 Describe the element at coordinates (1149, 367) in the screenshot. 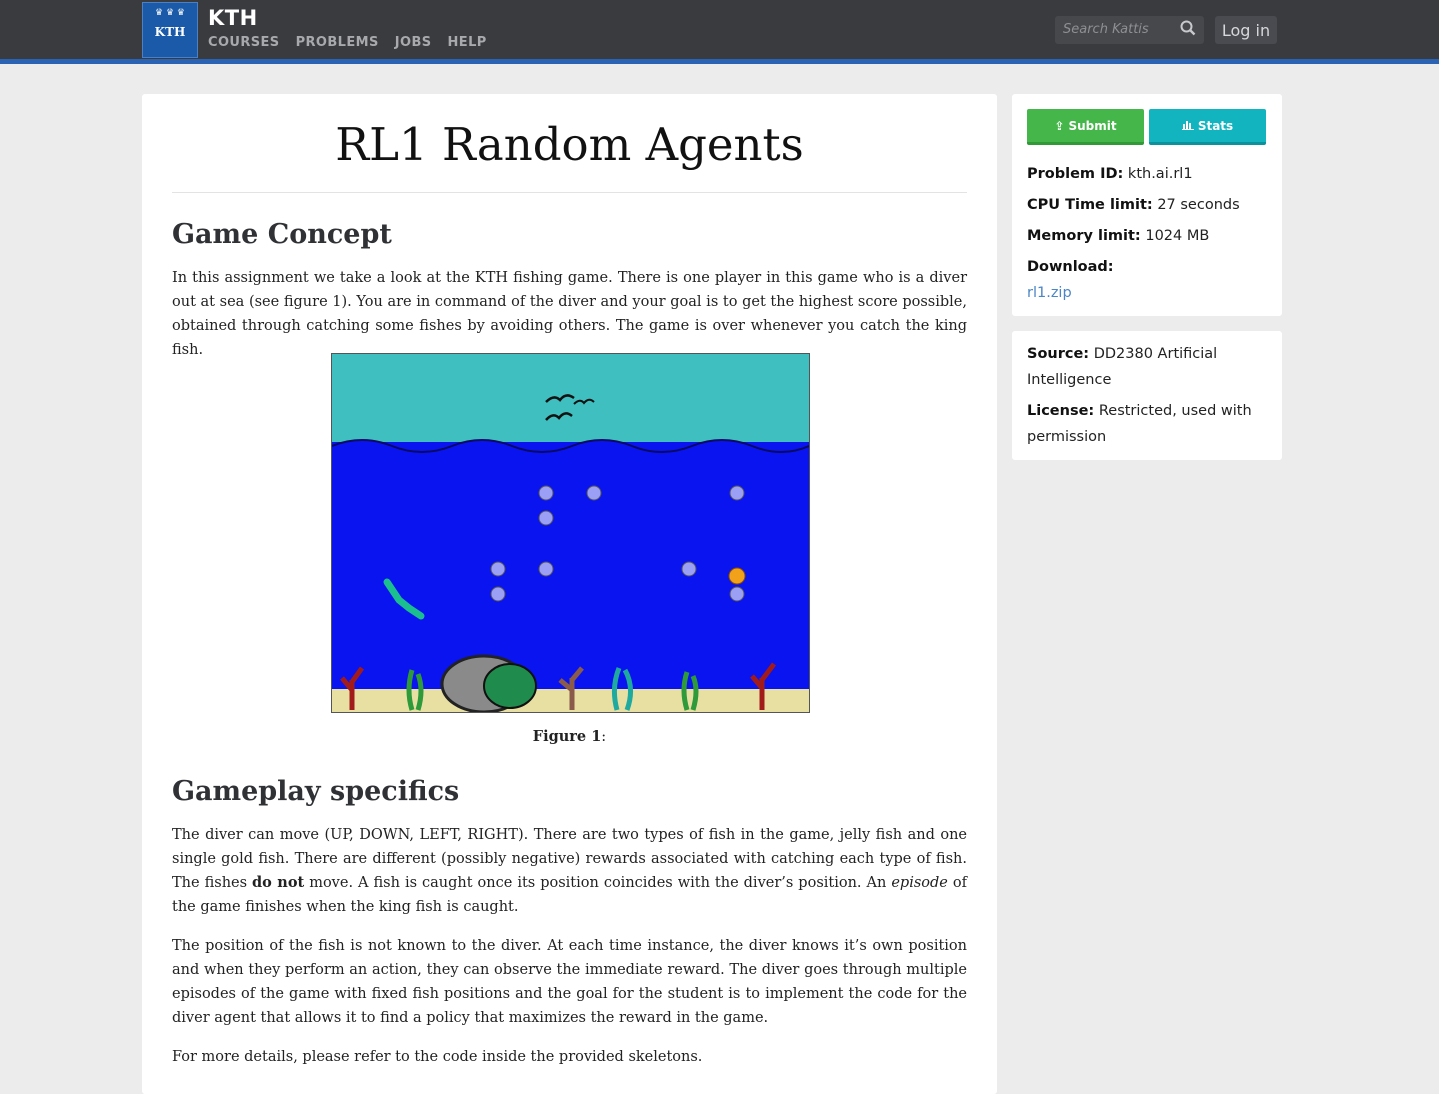

I see `source-row: Source: DD2380 Artificial Intelligence` at that location.